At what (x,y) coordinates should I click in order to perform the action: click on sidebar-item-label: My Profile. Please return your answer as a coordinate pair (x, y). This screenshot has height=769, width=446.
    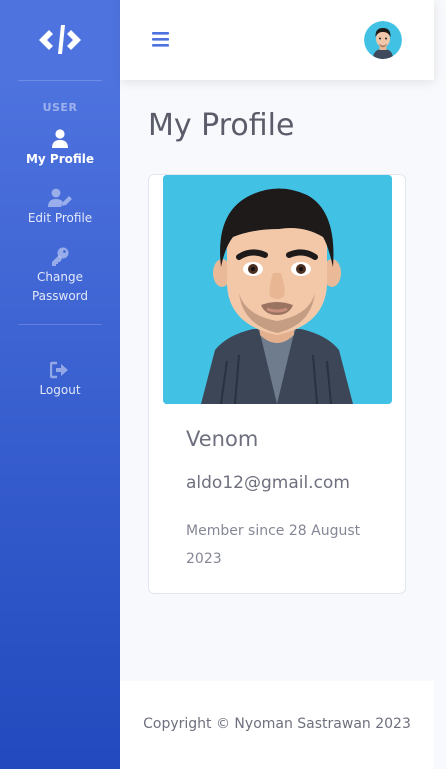
    Looking at the image, I should click on (60, 159).